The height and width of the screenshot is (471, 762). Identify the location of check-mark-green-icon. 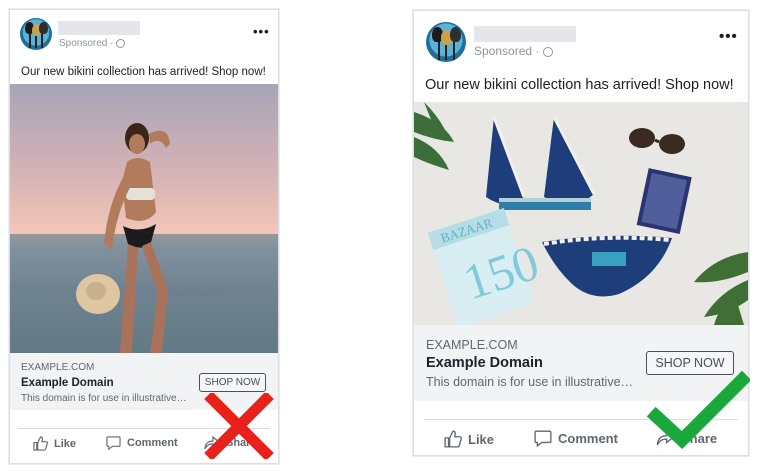
(698, 410).